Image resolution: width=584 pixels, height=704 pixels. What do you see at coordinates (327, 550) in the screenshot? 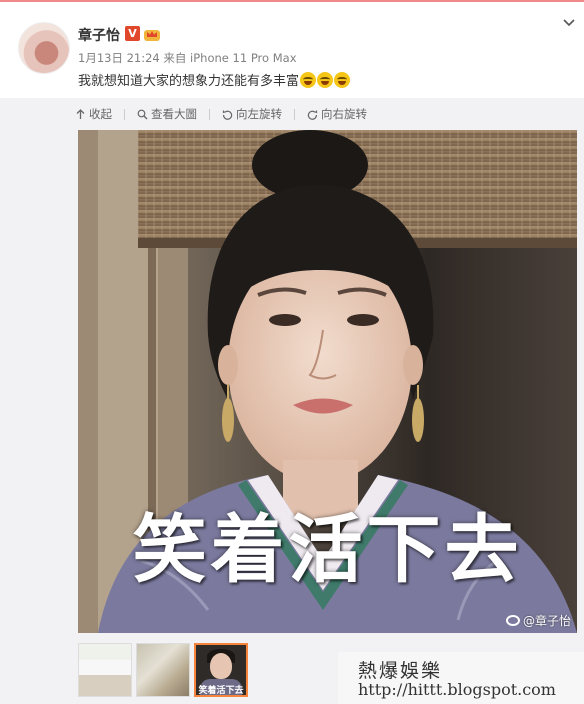
I see `image-caption: 笑着活下去` at bounding box center [327, 550].